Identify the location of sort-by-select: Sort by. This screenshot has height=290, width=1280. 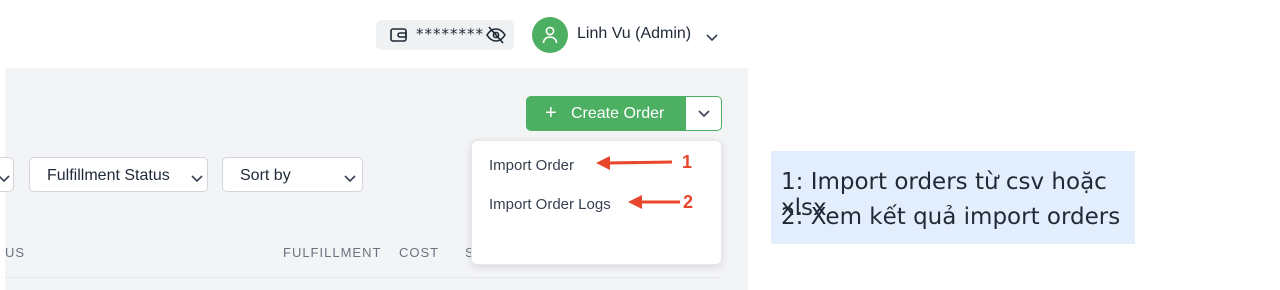
(292, 174).